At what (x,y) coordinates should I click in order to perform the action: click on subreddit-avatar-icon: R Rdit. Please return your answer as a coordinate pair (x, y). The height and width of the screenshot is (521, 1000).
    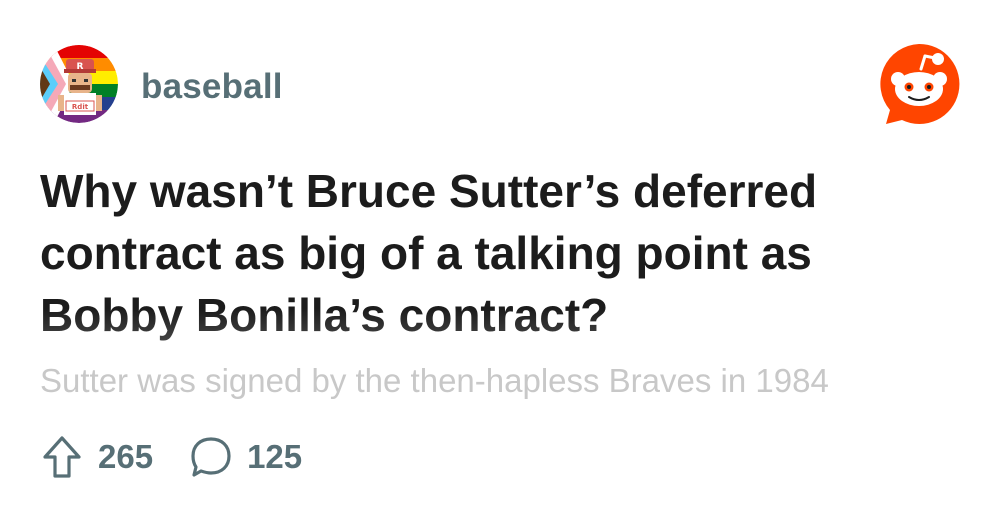
    Looking at the image, I should click on (79, 84).